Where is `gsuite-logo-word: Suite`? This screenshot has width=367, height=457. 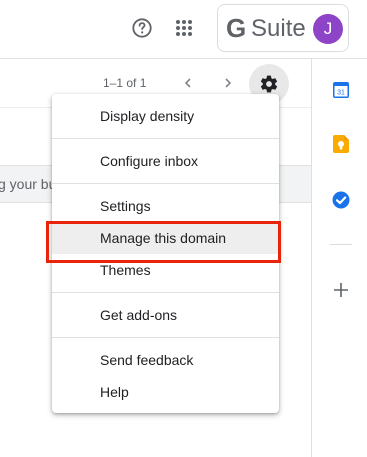
gsuite-logo-word: Suite is located at coordinates (278, 28).